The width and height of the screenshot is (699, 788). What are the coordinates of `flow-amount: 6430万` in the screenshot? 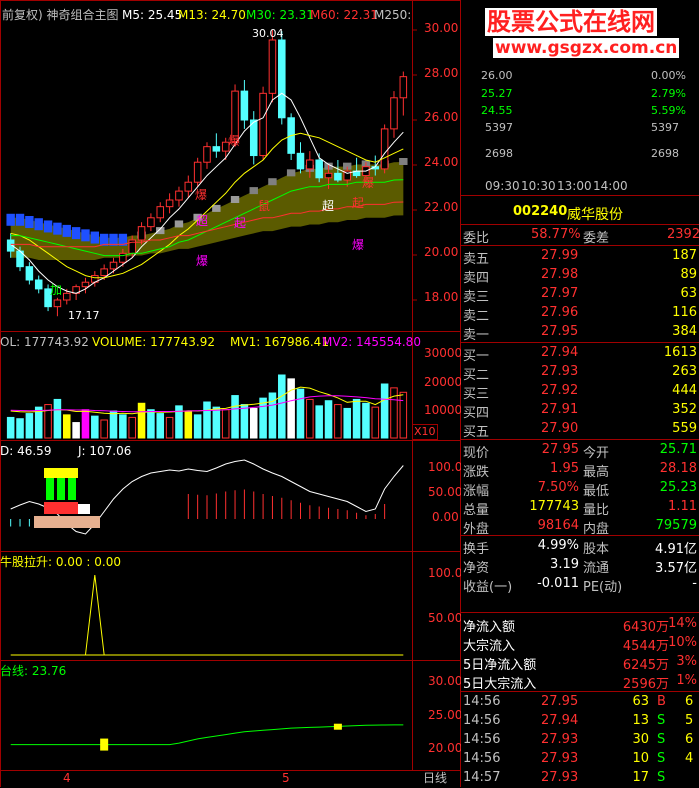 It's located at (645, 627).